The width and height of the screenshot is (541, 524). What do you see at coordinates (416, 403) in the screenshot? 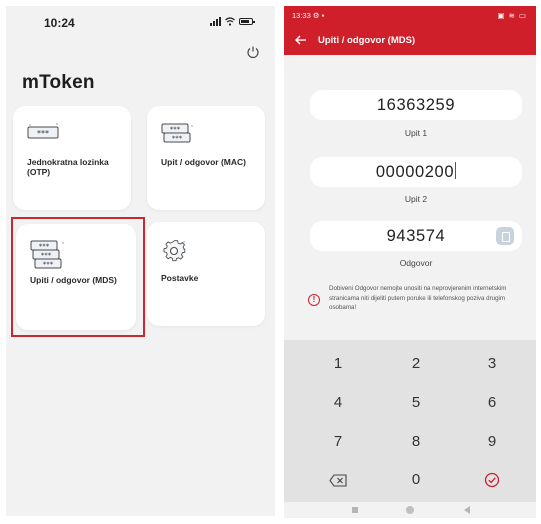
I see `key-5: 5` at bounding box center [416, 403].